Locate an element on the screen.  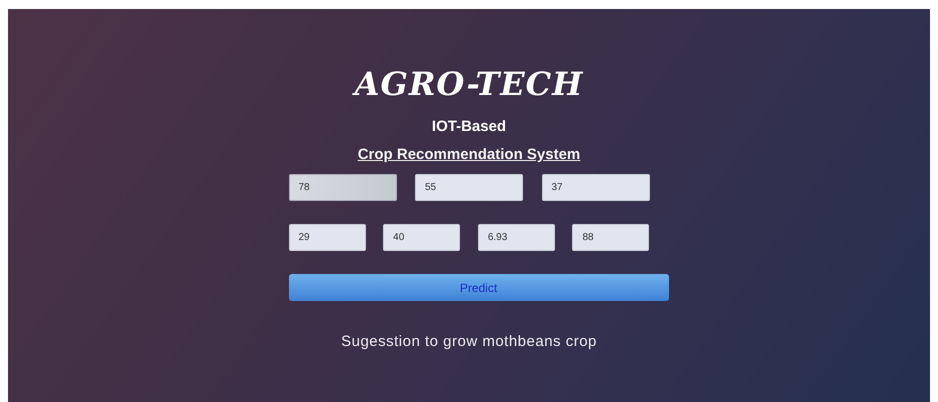
result-text: Sugesstion to grow mothbeans crop is located at coordinates (469, 341).